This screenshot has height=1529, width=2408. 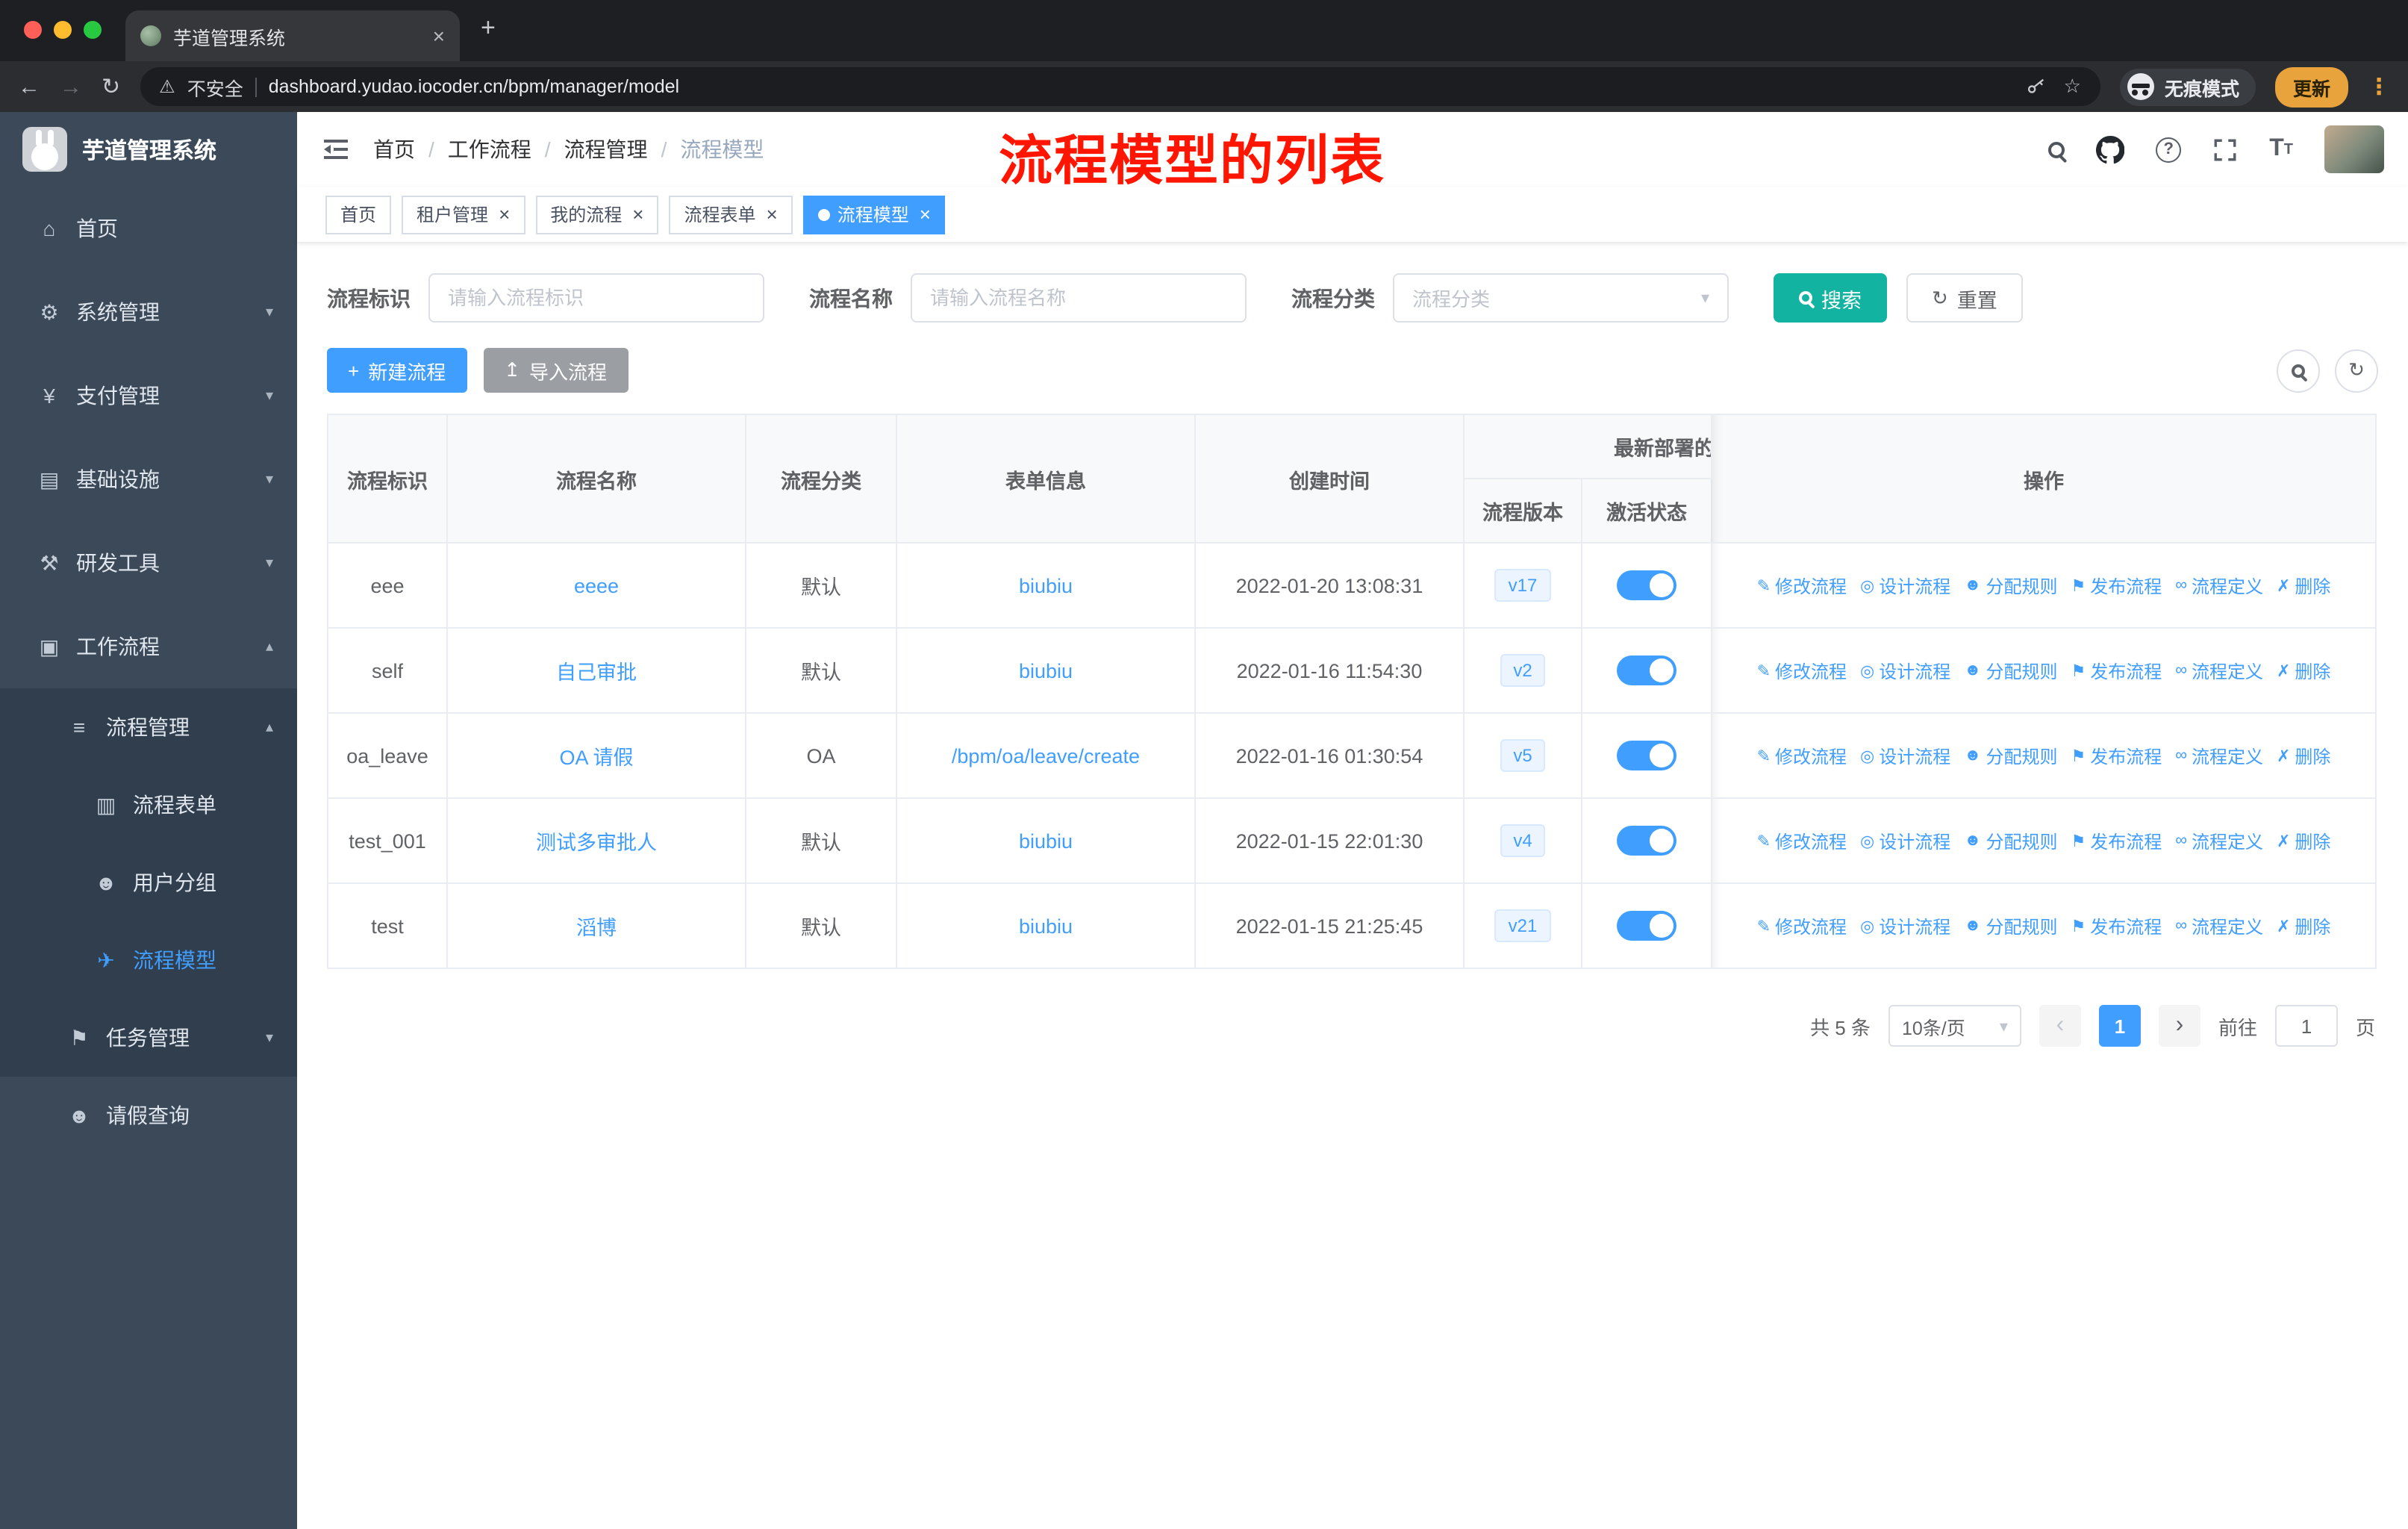 What do you see at coordinates (148, 395) in the screenshot?
I see `sidebar-item-payment-mgmt: ¥ 支付管理 ▾` at bounding box center [148, 395].